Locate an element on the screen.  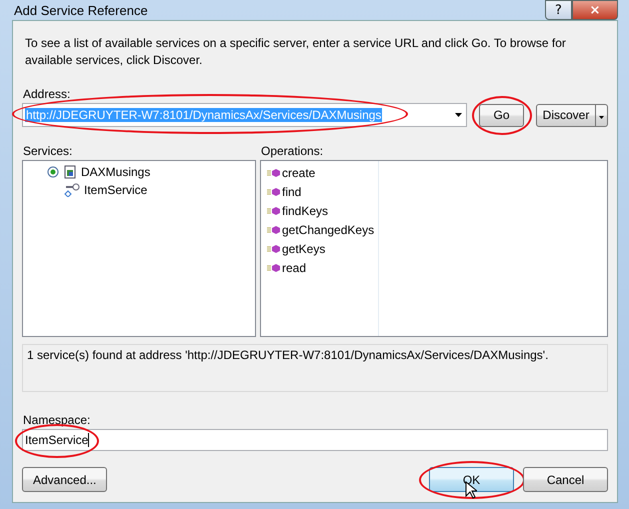
operation-item: read is located at coordinates (320, 267).